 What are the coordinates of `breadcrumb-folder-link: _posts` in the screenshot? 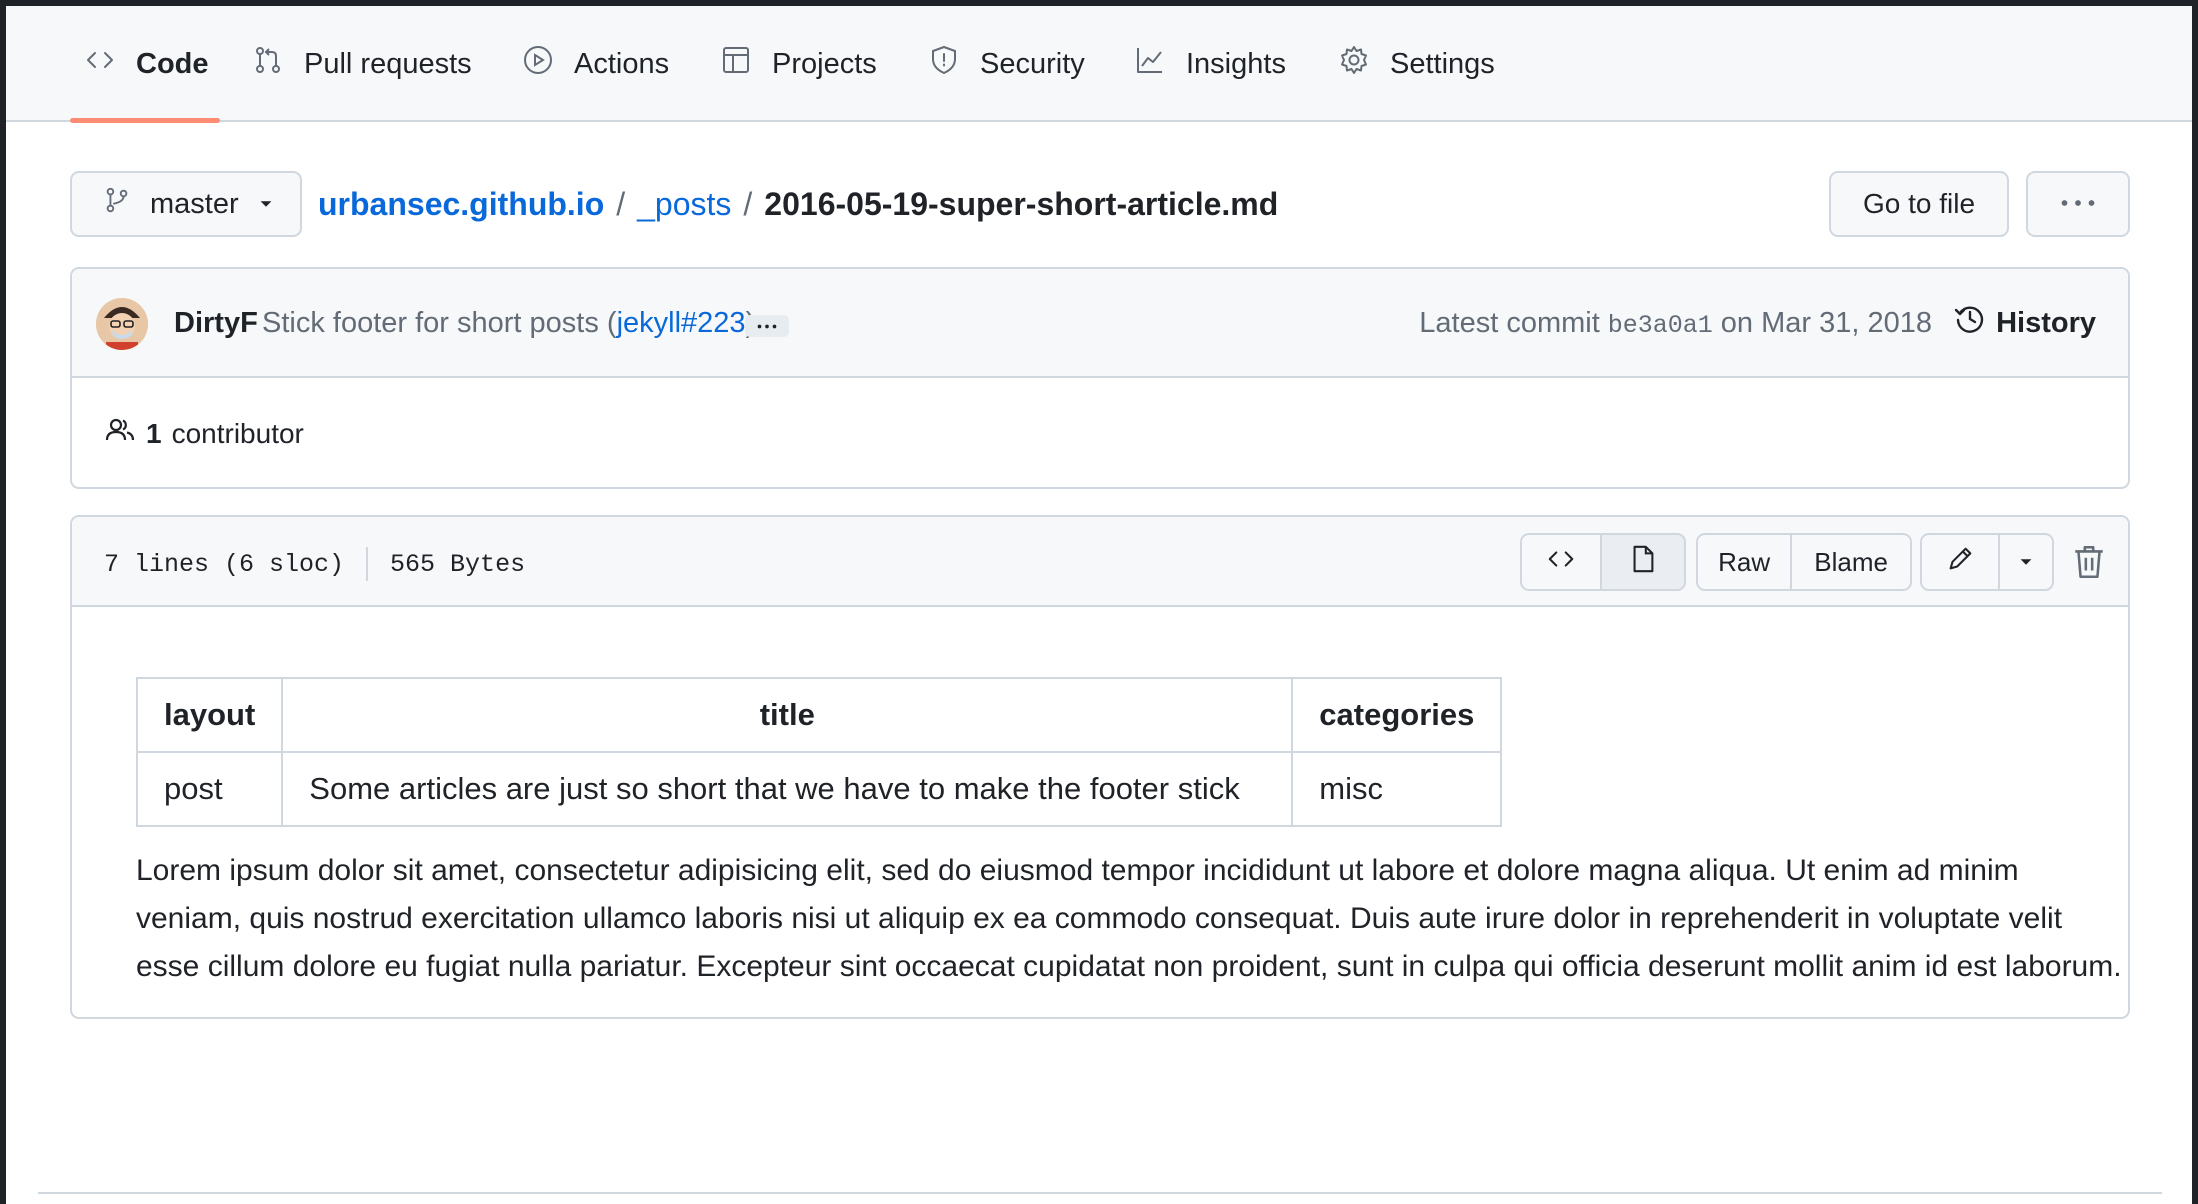 It's located at (684, 204).